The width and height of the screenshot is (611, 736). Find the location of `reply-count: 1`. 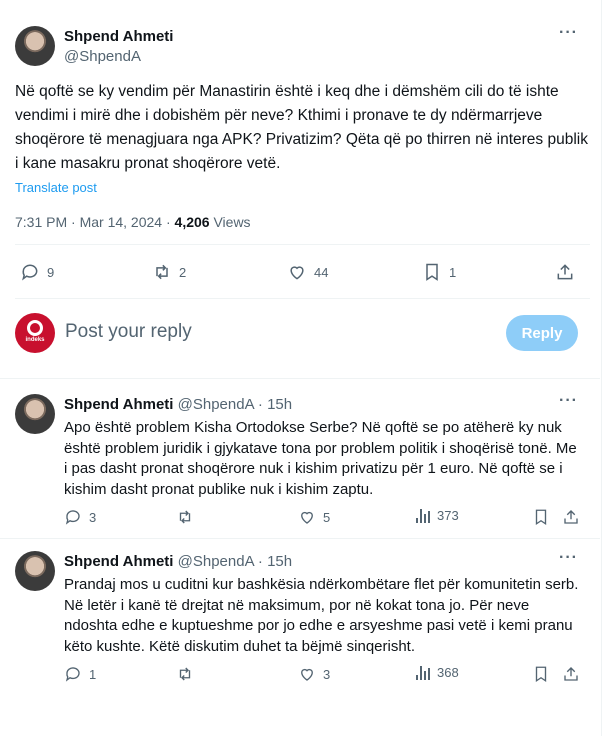

reply-count: 1 is located at coordinates (93, 674).